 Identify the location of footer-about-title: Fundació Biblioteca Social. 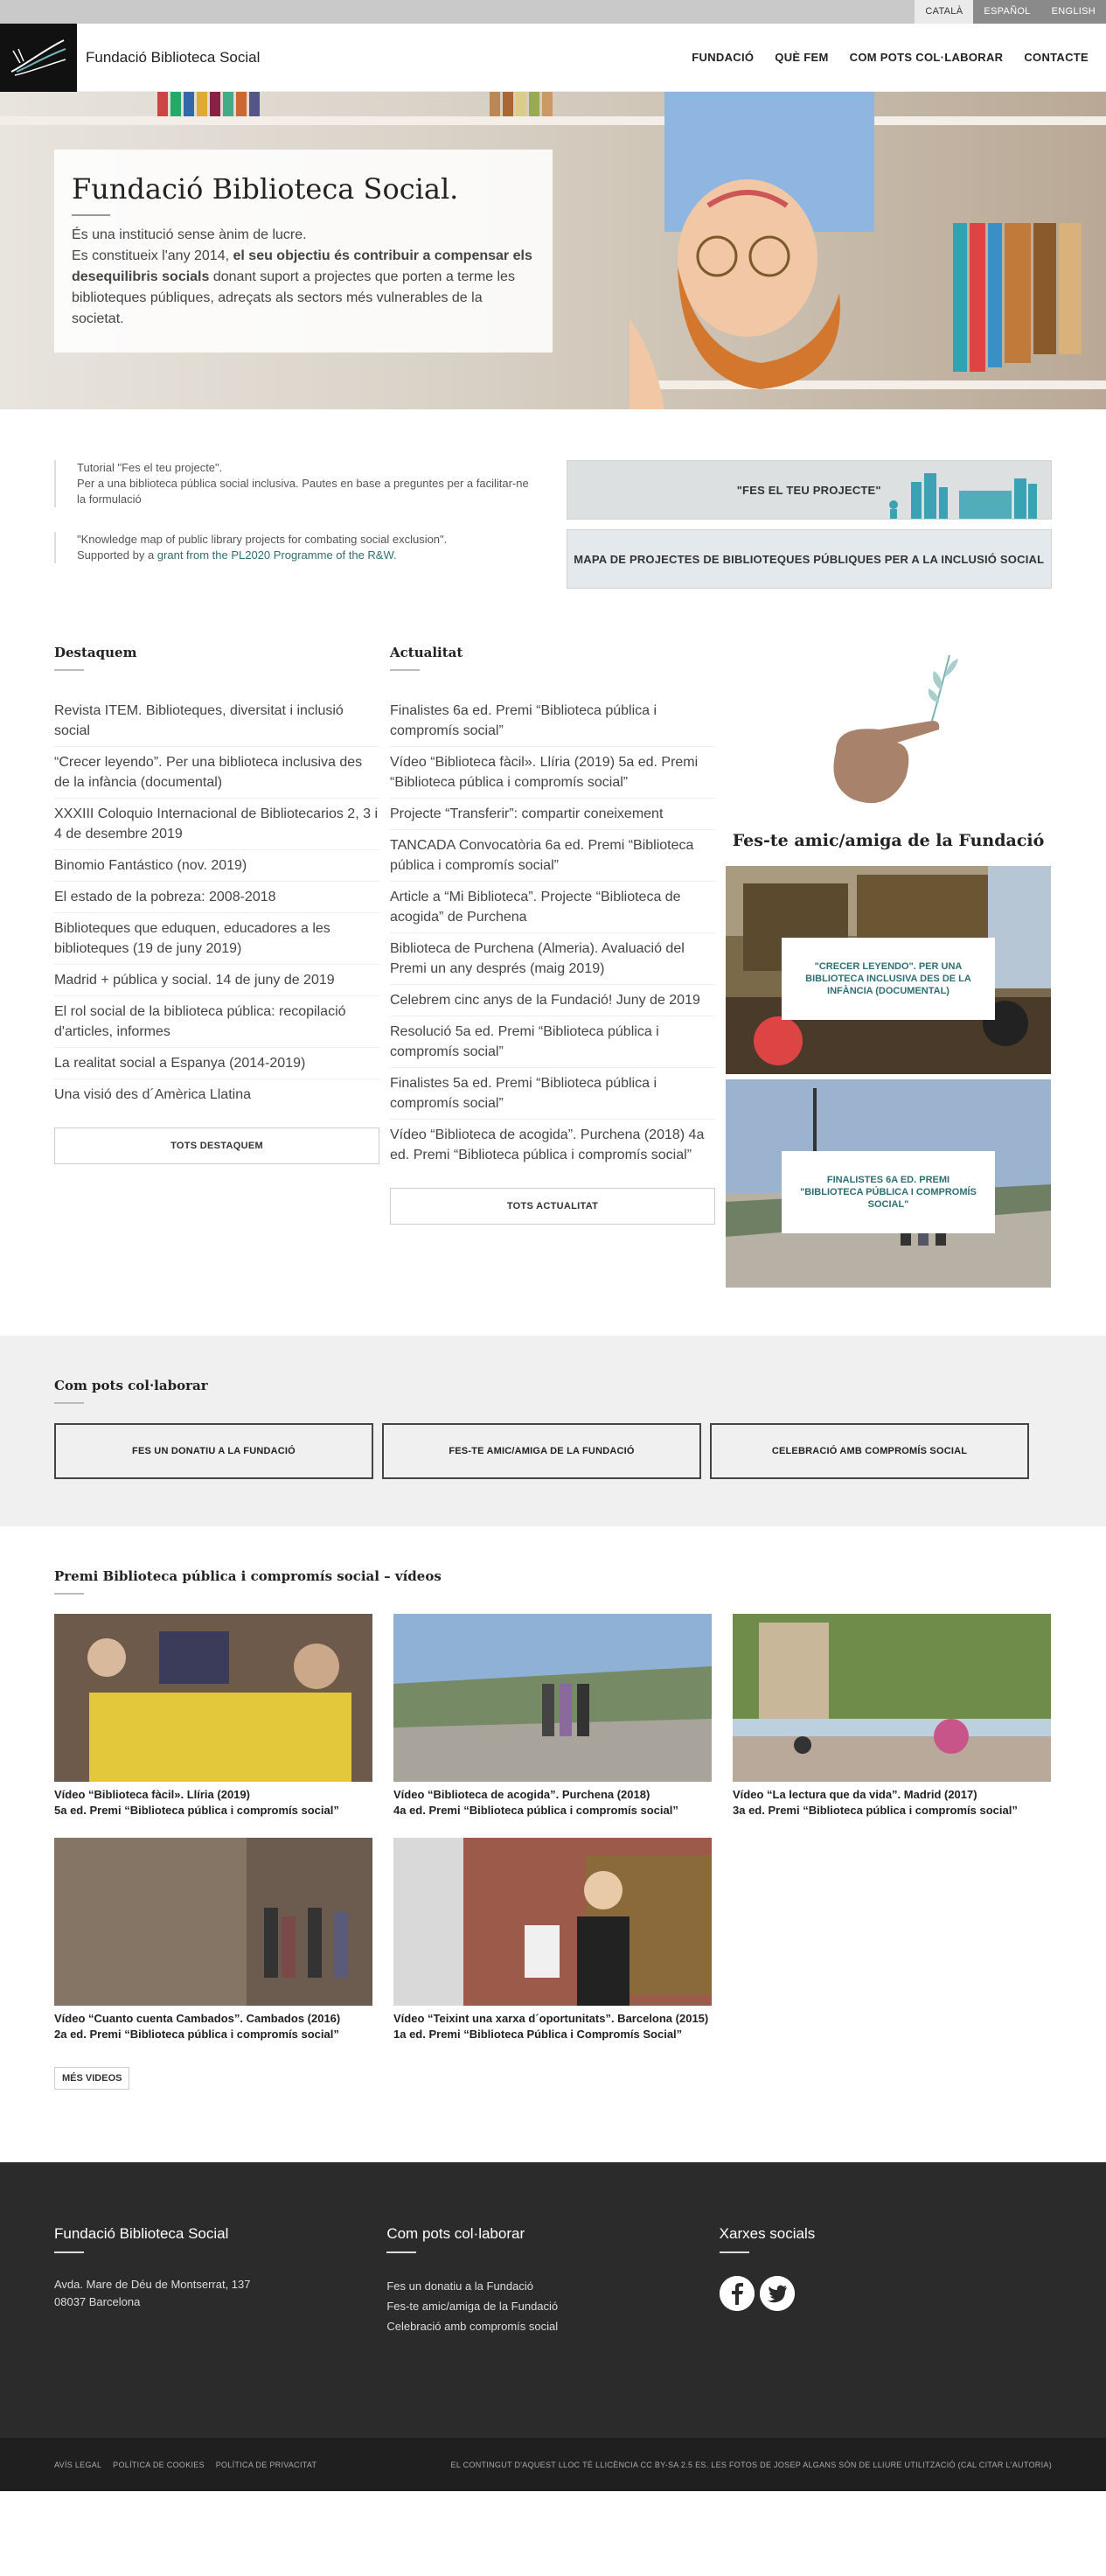
(141, 2233).